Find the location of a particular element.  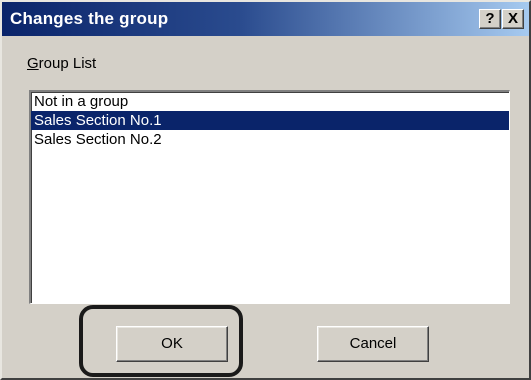

ok-button: OK is located at coordinates (172, 344).